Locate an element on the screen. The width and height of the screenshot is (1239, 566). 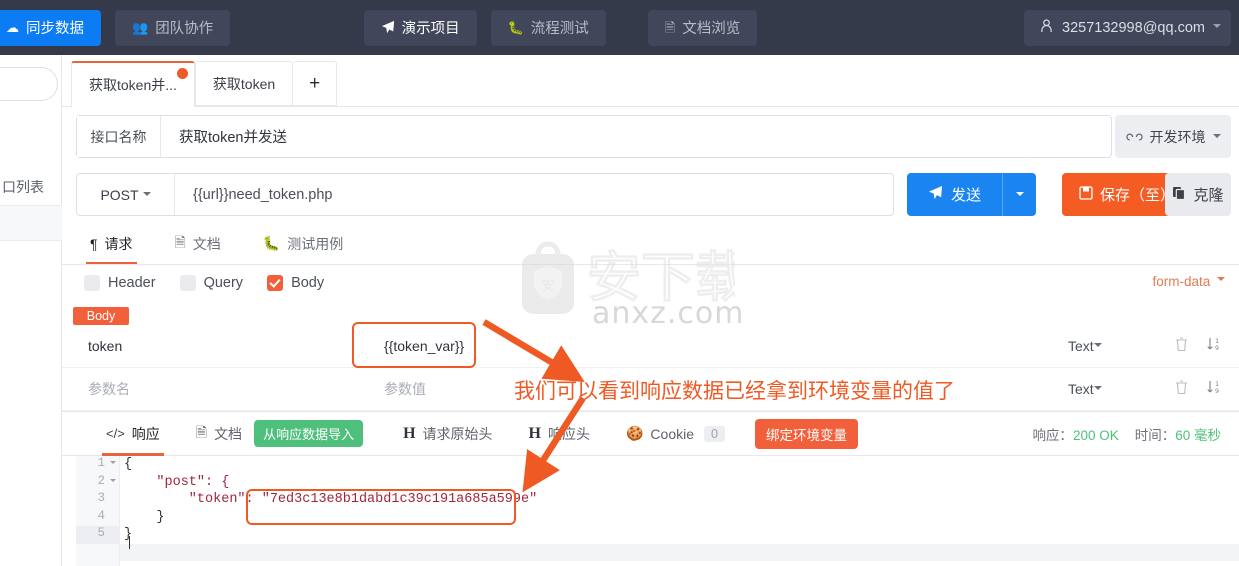
code-icon: </> is located at coordinates (115, 433).